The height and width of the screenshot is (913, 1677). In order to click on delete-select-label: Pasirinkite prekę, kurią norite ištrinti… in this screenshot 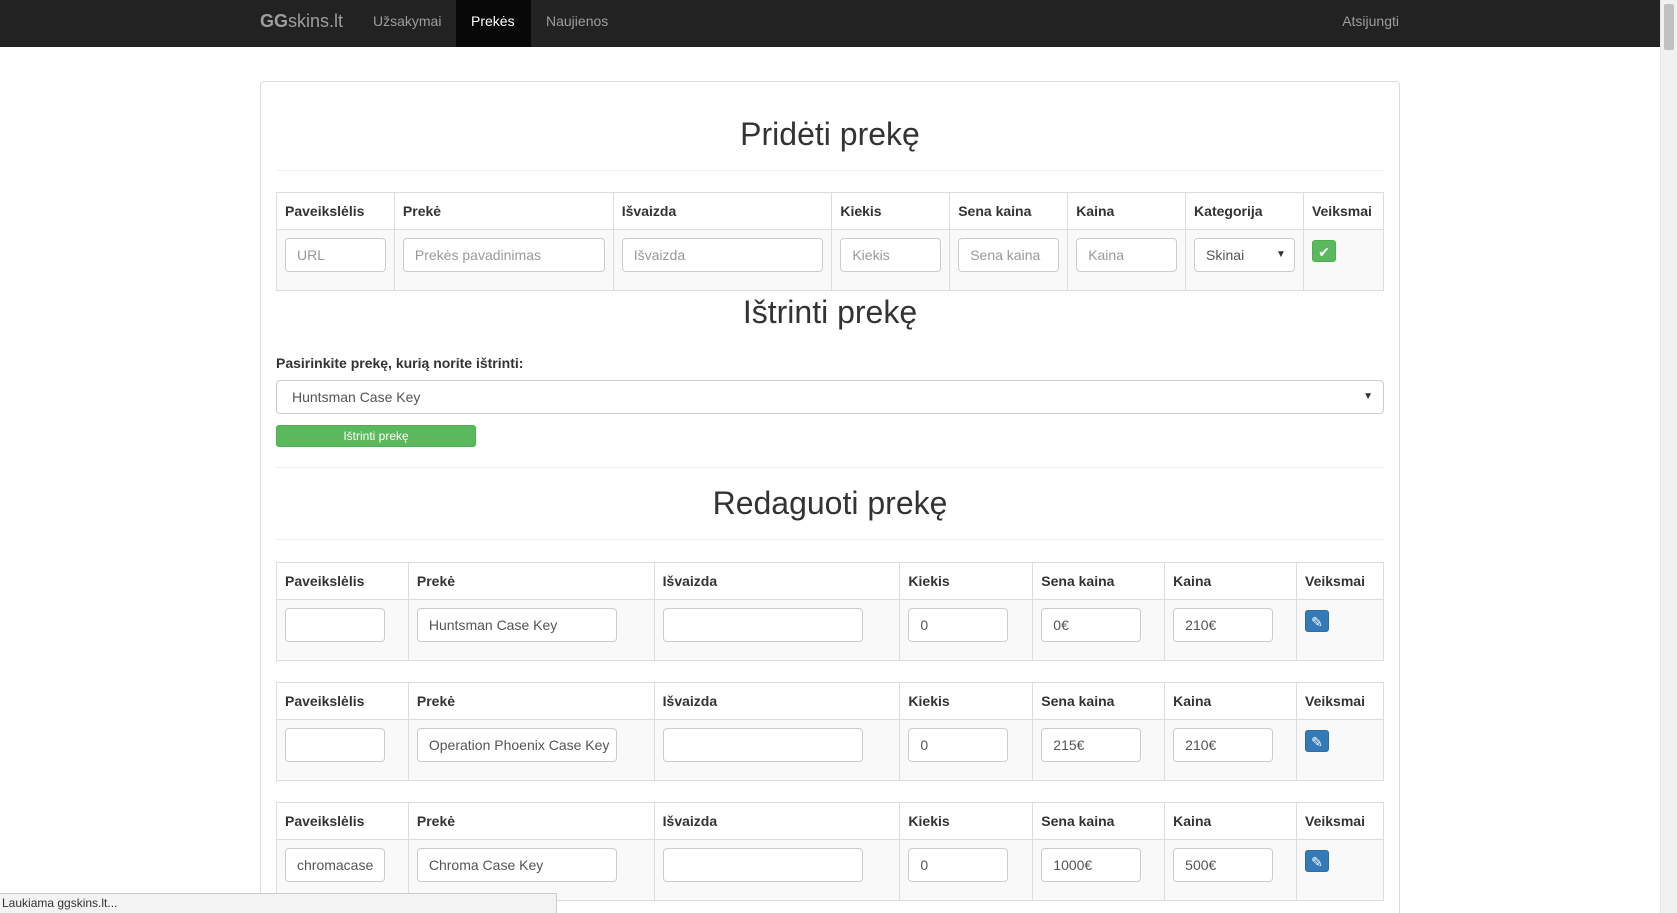, I will do `click(400, 363)`.